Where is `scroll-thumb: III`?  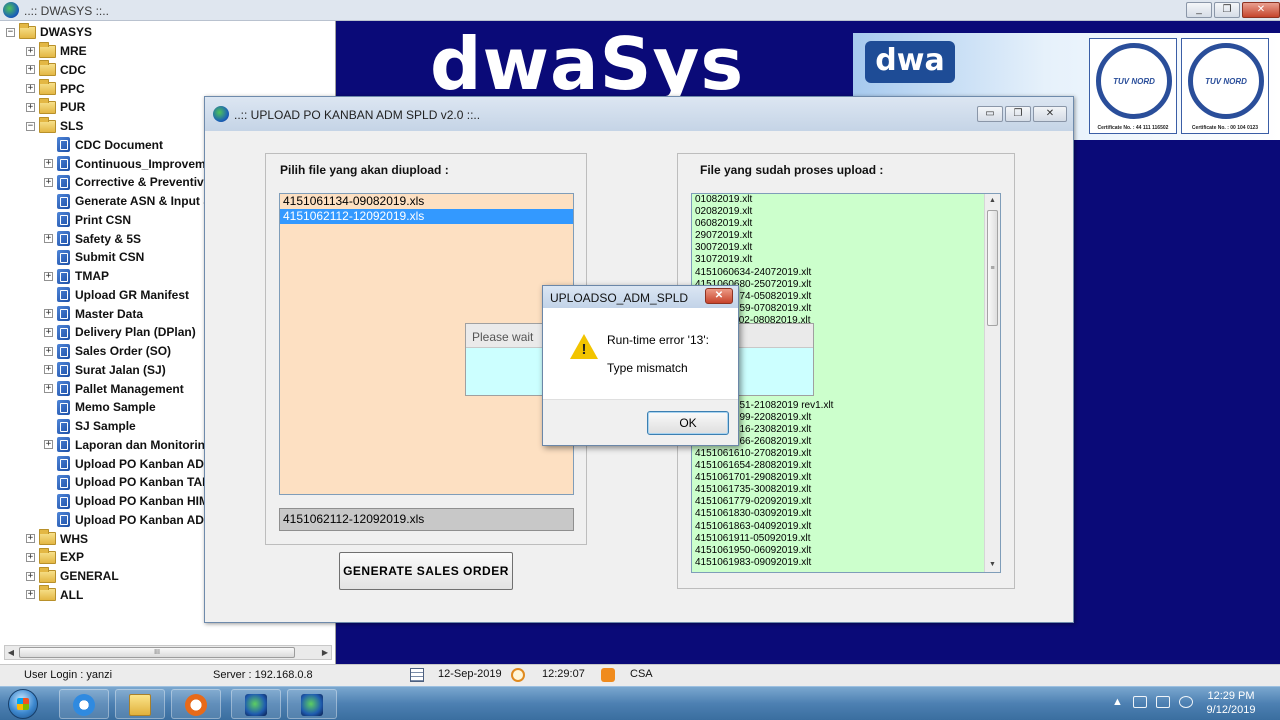
scroll-thumb: III is located at coordinates (157, 652).